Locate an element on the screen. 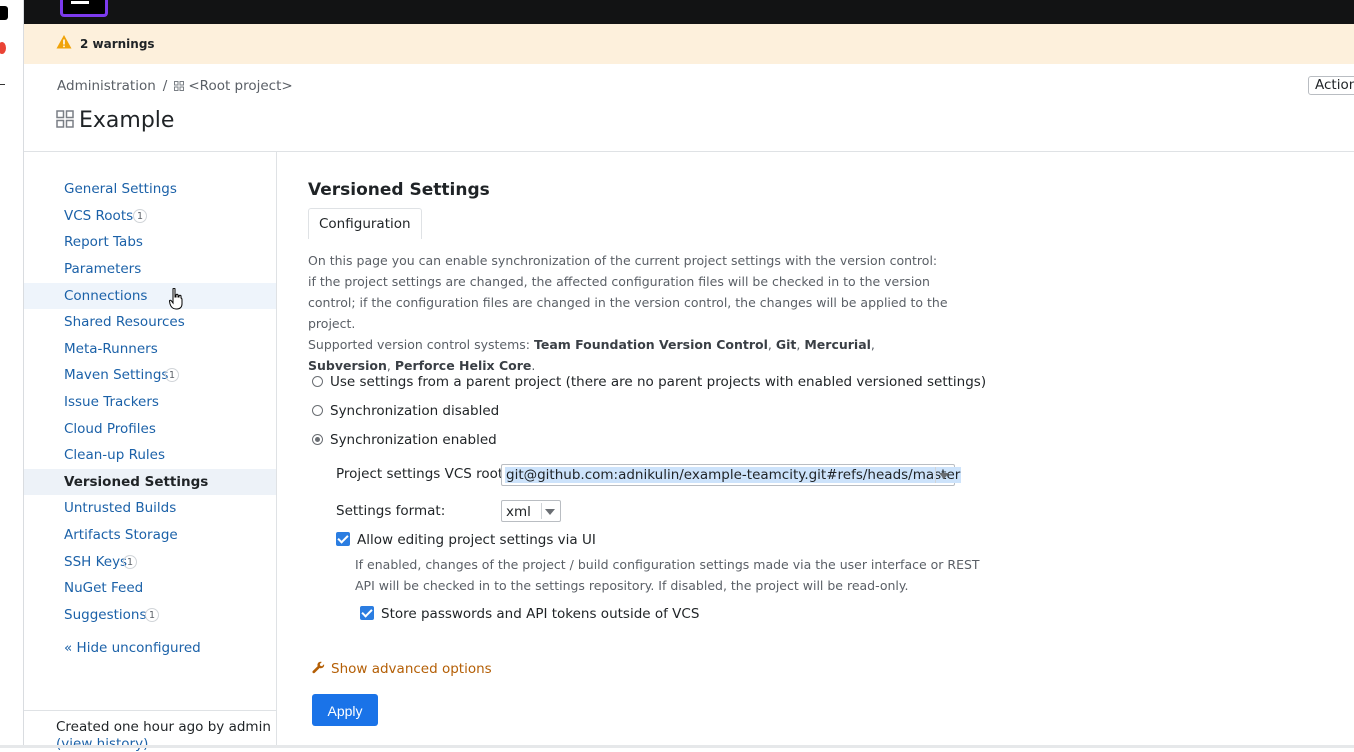 This screenshot has height=752, width=1354. supported-prefix: Supported version control systems: is located at coordinates (419, 344).